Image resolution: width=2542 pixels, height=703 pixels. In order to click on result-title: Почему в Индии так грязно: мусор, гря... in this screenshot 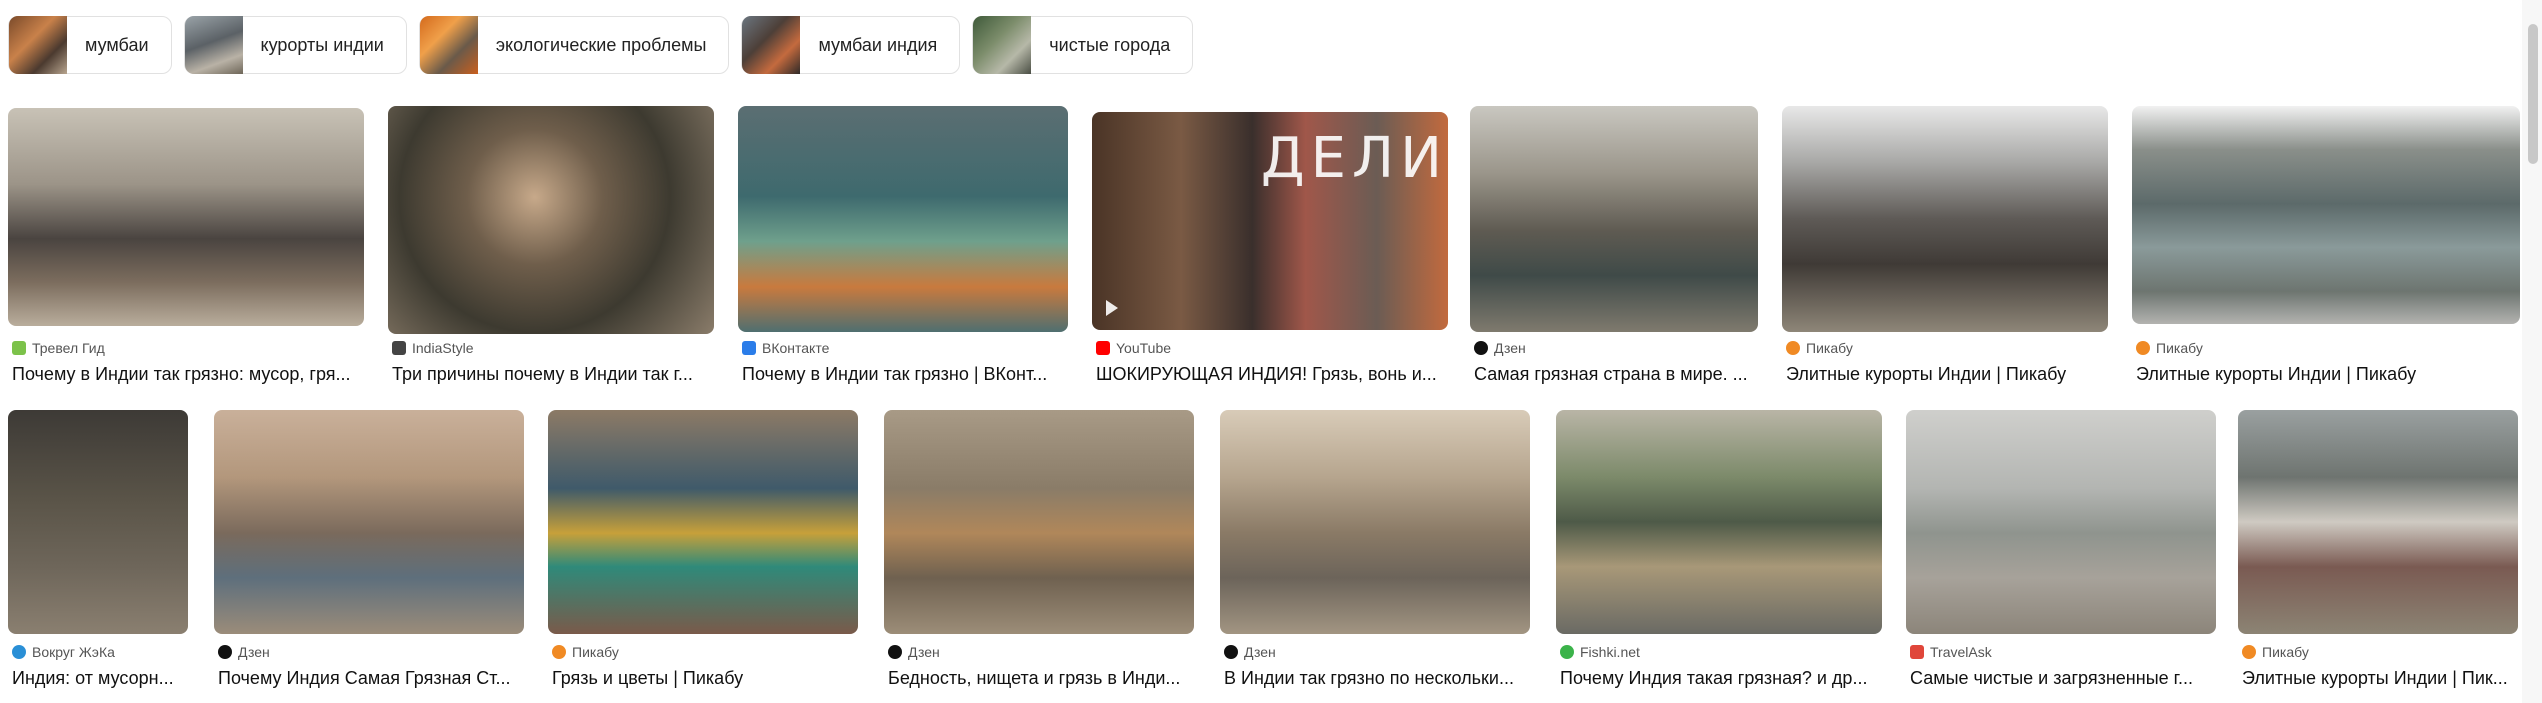, I will do `click(188, 374)`.